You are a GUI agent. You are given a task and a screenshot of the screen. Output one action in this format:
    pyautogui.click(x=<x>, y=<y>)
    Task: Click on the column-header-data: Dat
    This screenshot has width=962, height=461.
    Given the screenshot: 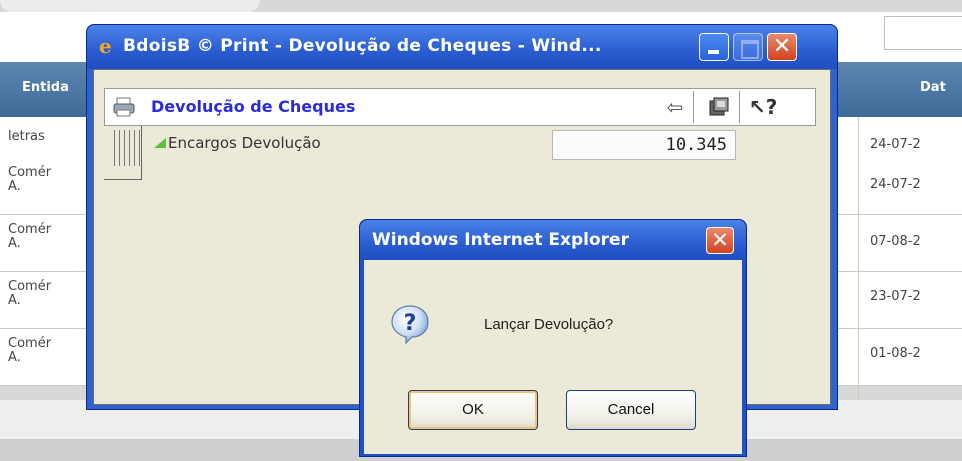 What is the action you would take?
    pyautogui.click(x=933, y=87)
    